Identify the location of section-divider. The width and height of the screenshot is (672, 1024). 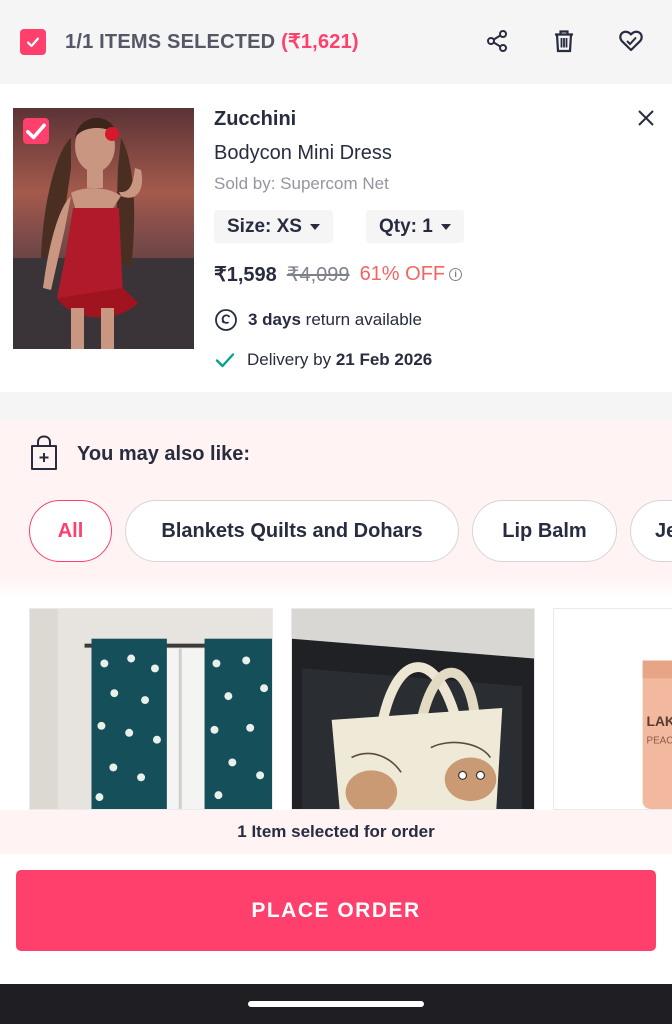
(336, 406).